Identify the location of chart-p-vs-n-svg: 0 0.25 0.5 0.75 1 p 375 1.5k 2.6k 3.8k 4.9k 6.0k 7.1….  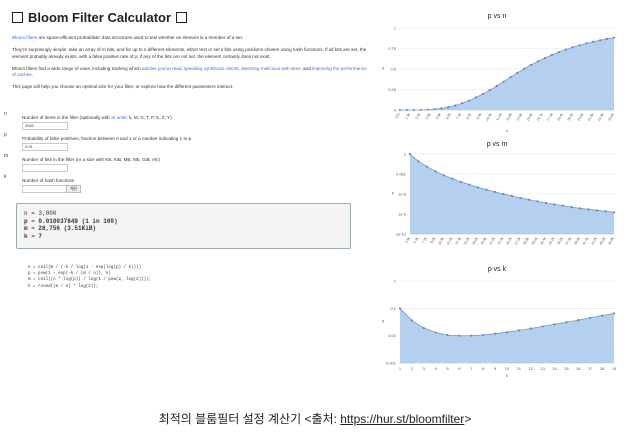
(499, 79).